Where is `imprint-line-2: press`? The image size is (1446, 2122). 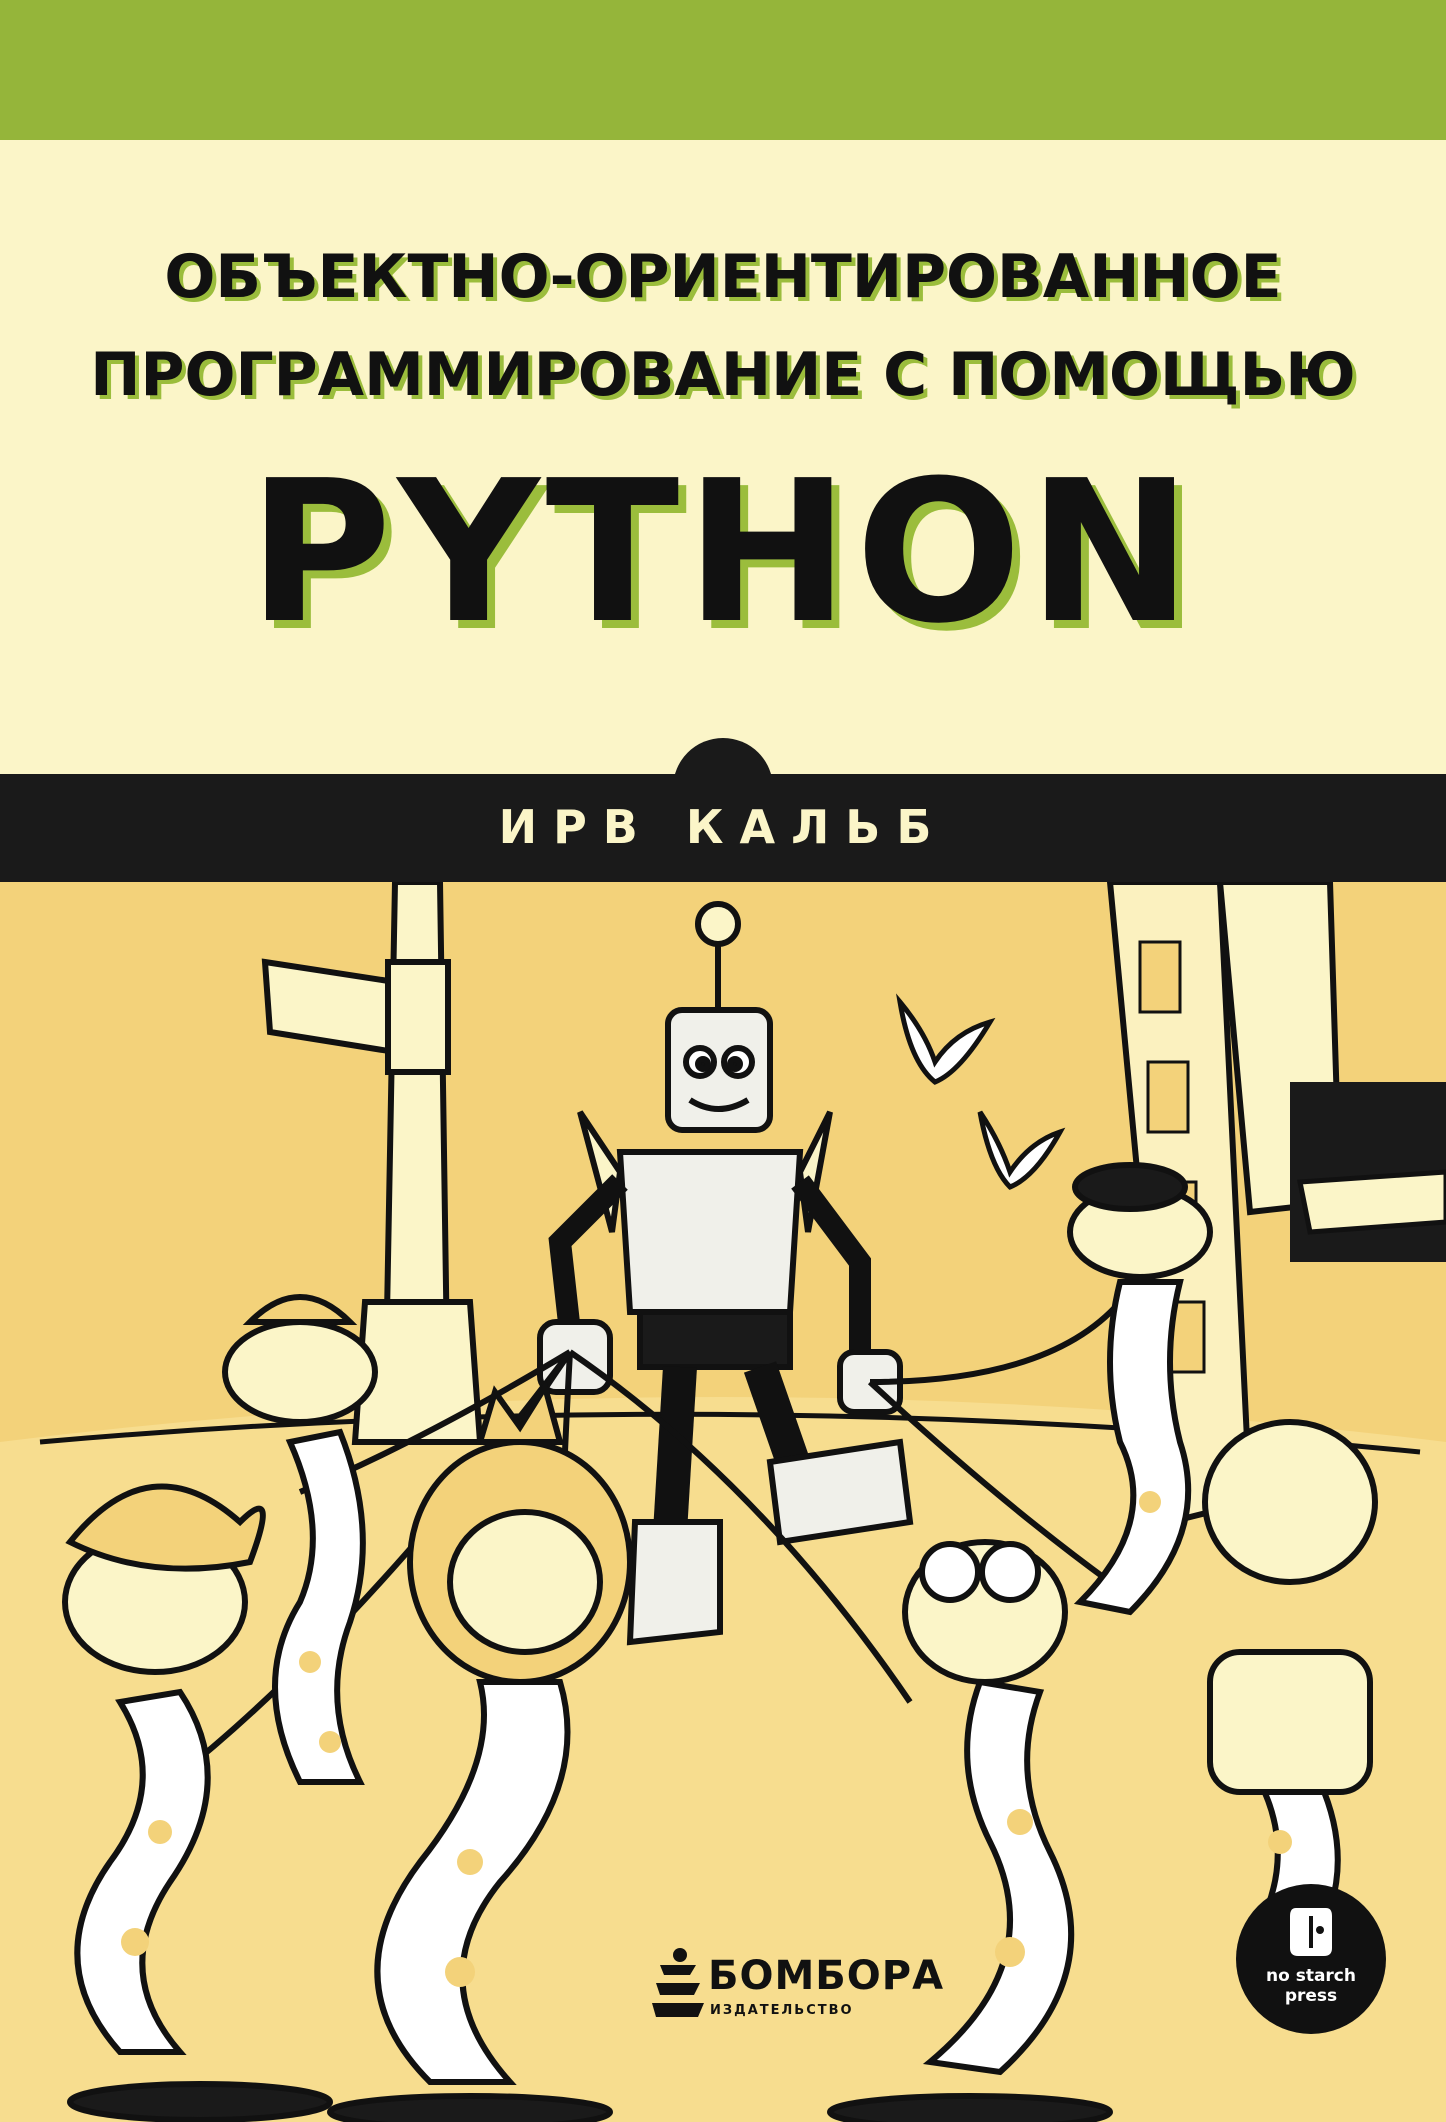 imprint-line-2: press is located at coordinates (1311, 1996).